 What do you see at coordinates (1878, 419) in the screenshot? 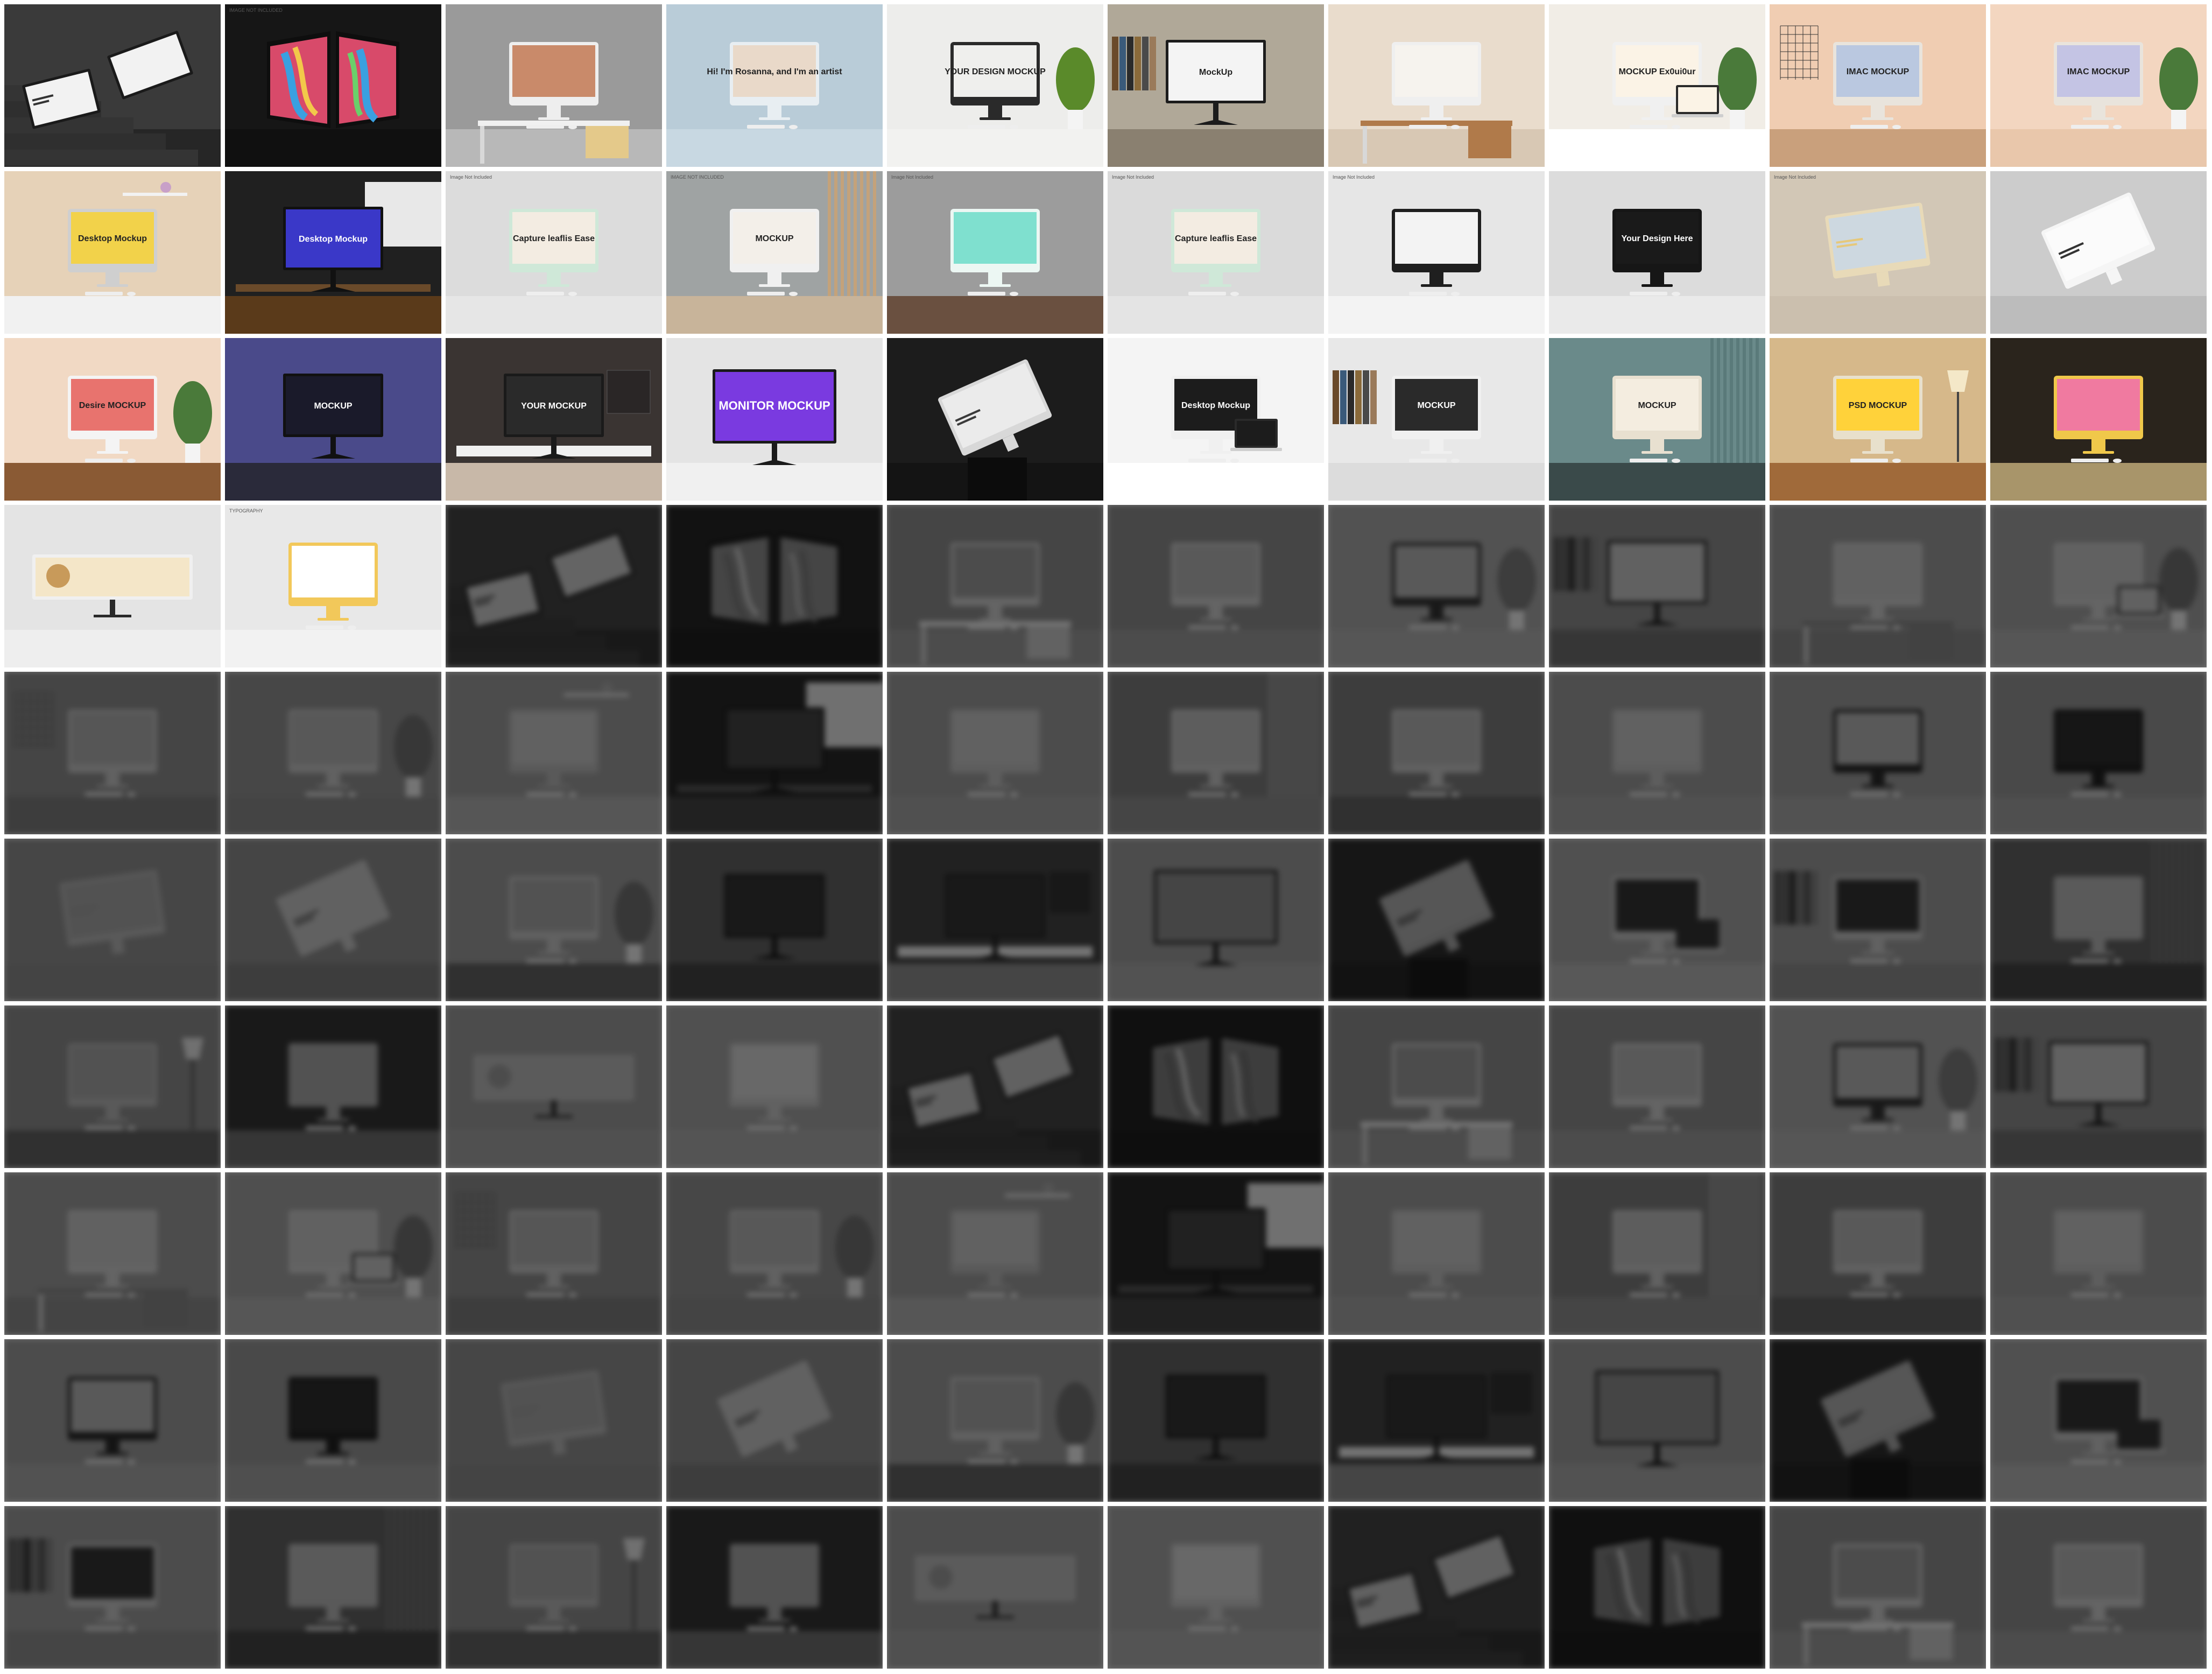
I see `mockup-thumbnail: PSD MOCKUP` at bounding box center [1878, 419].